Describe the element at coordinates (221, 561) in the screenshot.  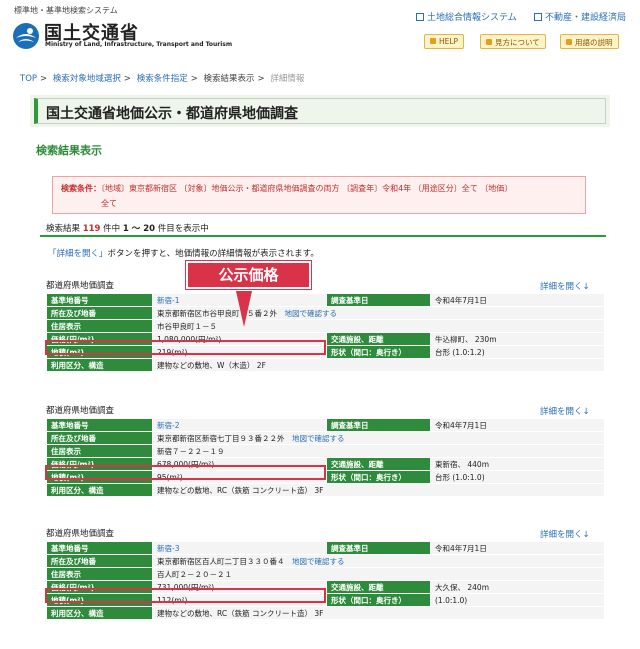
I see `address-value: 東京都新宿区百人町二丁目３３０番４` at that location.